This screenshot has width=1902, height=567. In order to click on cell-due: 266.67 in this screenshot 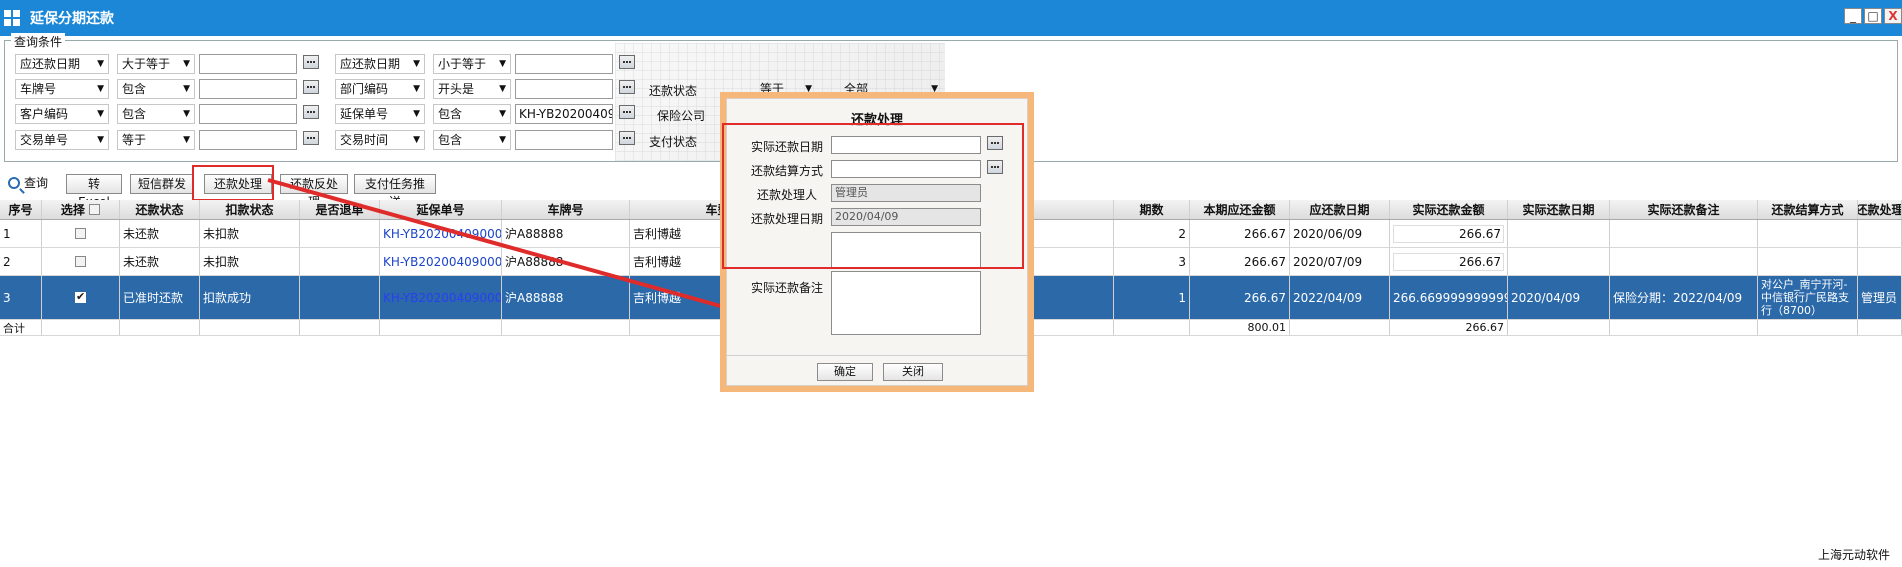, I will do `click(1240, 261)`.